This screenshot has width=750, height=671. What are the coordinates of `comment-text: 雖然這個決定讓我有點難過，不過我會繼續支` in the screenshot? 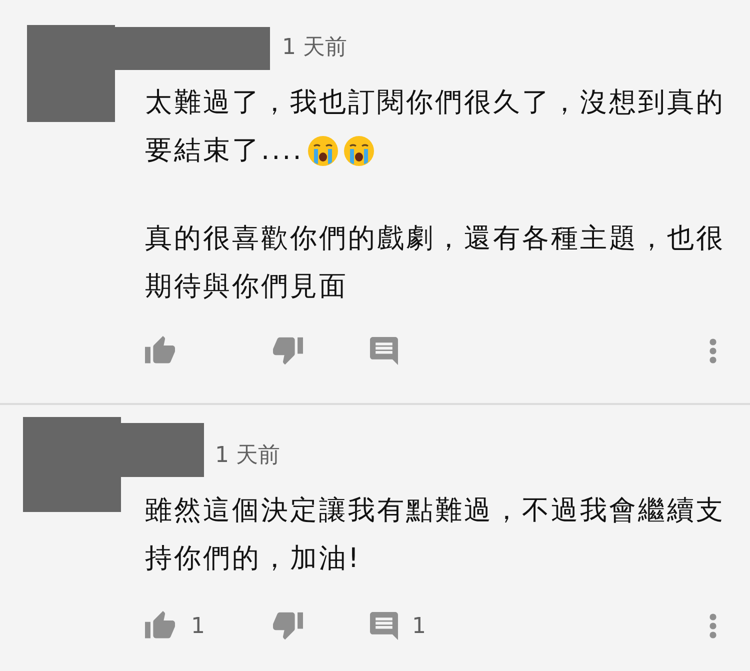 It's located at (435, 511).